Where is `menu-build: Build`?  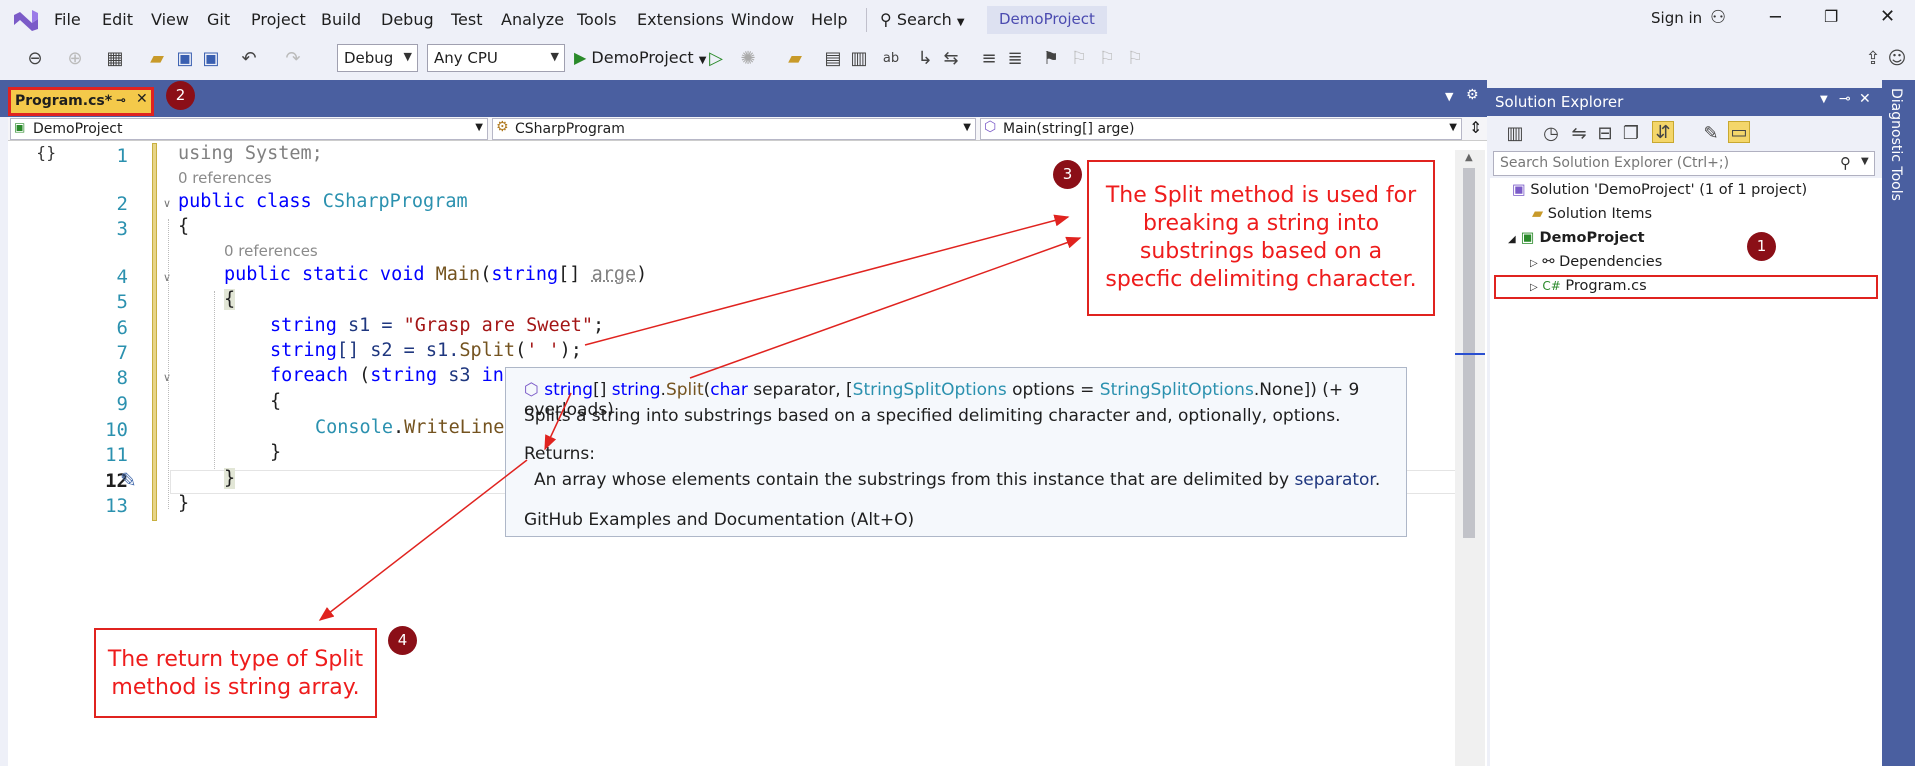
menu-build: Build is located at coordinates (341, 19).